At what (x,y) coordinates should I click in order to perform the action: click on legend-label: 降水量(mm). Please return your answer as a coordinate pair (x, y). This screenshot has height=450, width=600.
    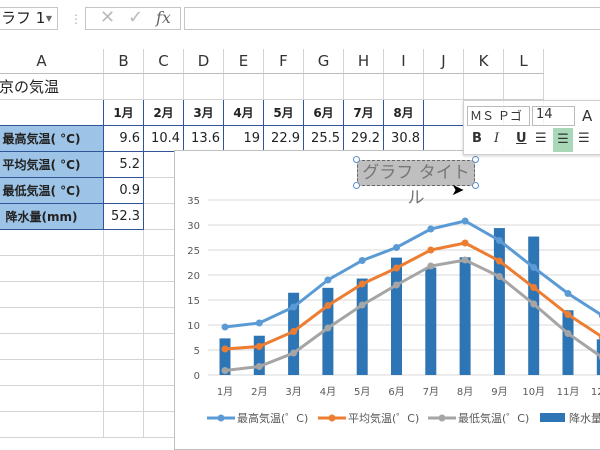
    Looking at the image, I should click on (584, 418).